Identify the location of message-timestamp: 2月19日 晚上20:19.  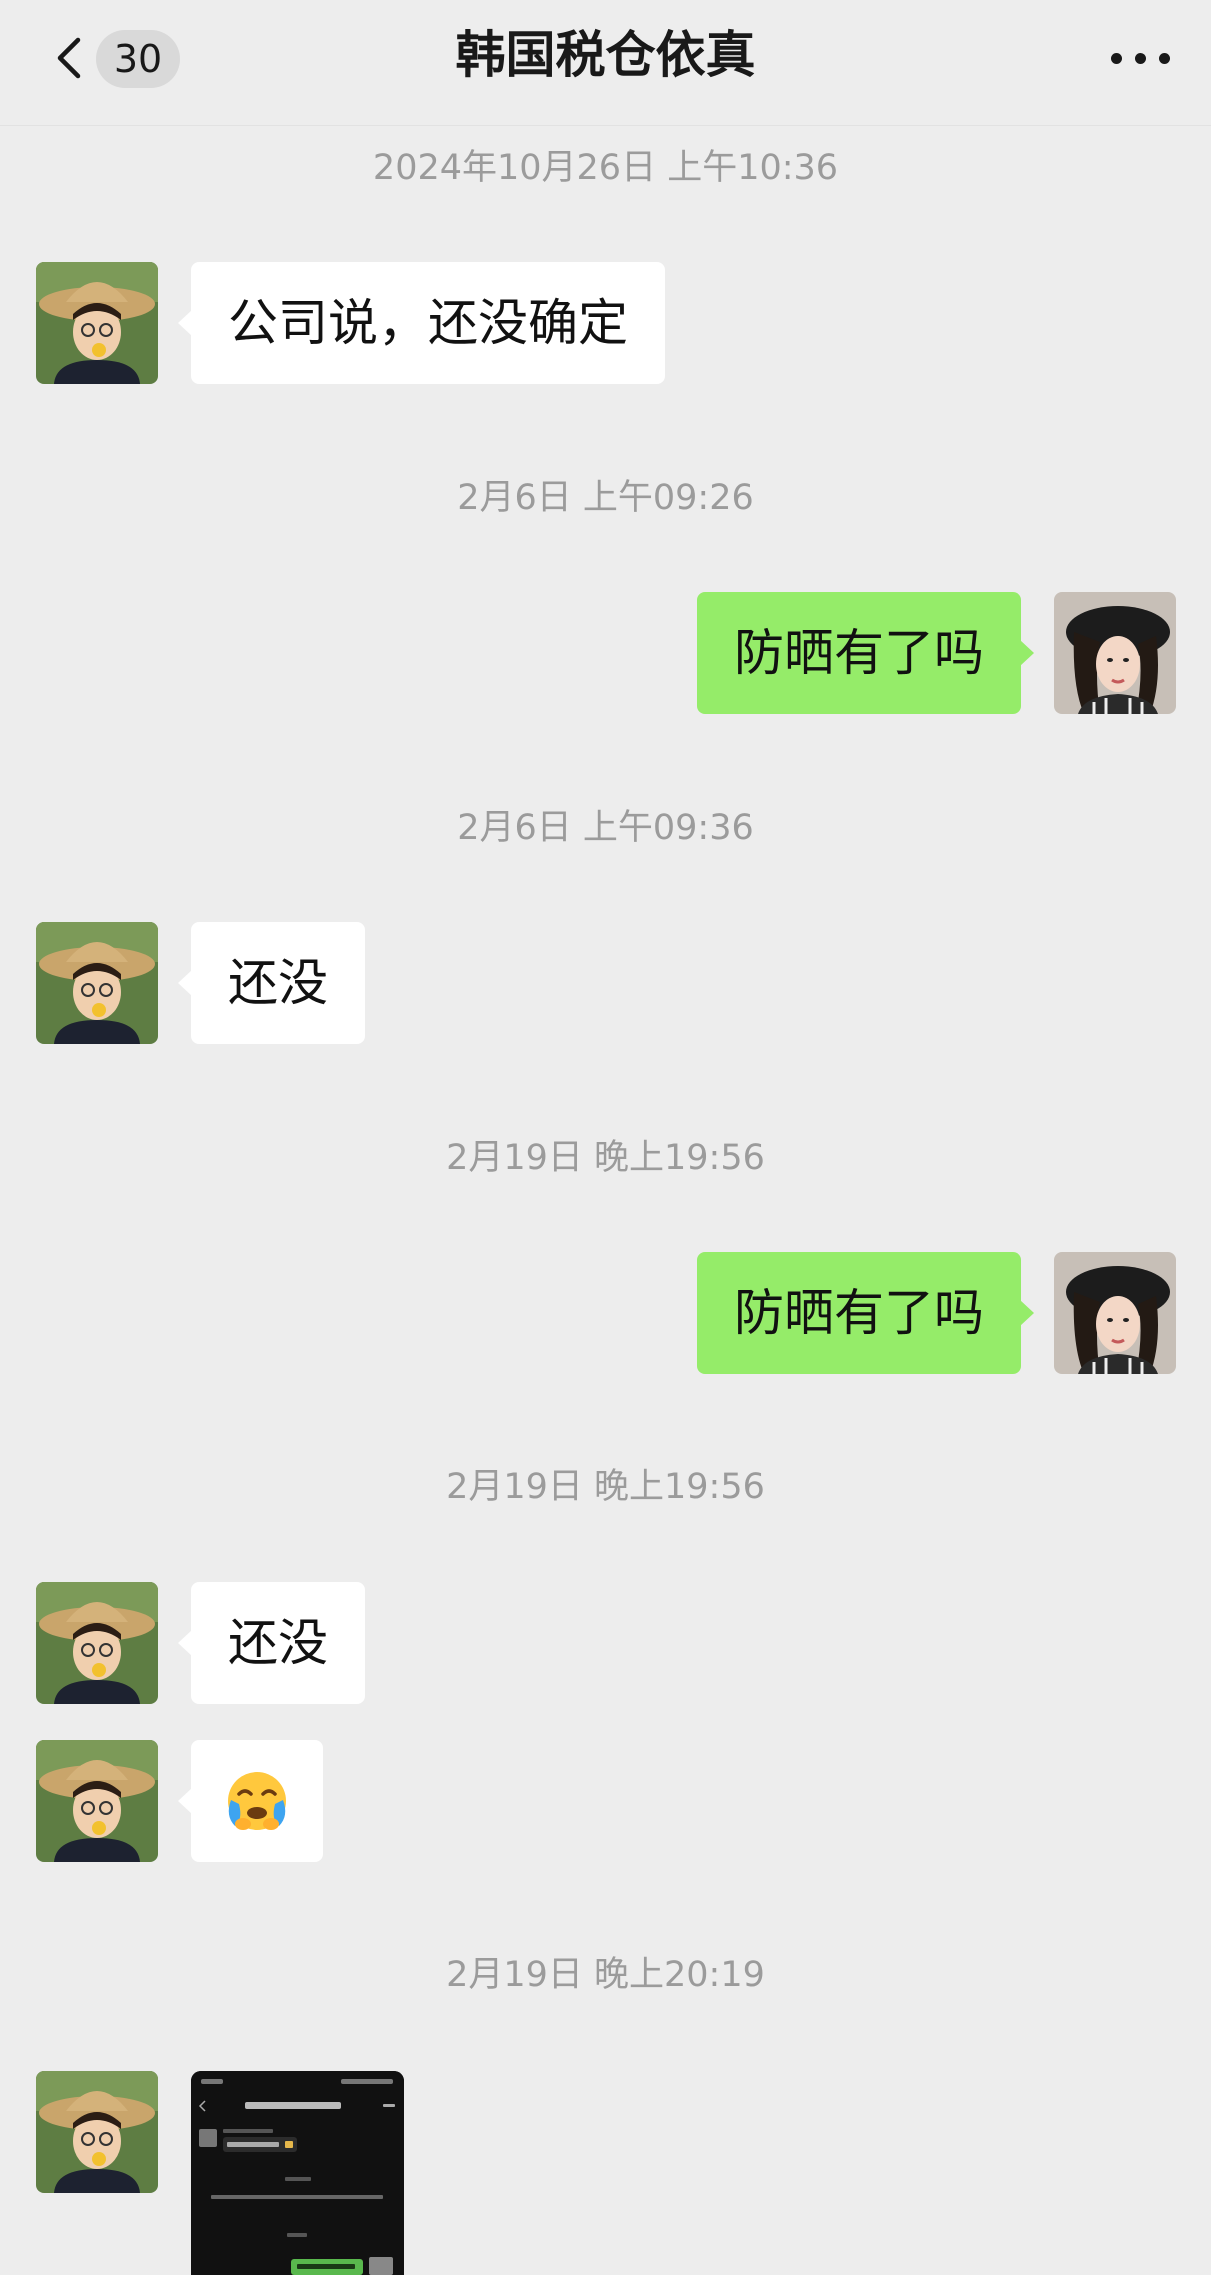
(605, 1975).